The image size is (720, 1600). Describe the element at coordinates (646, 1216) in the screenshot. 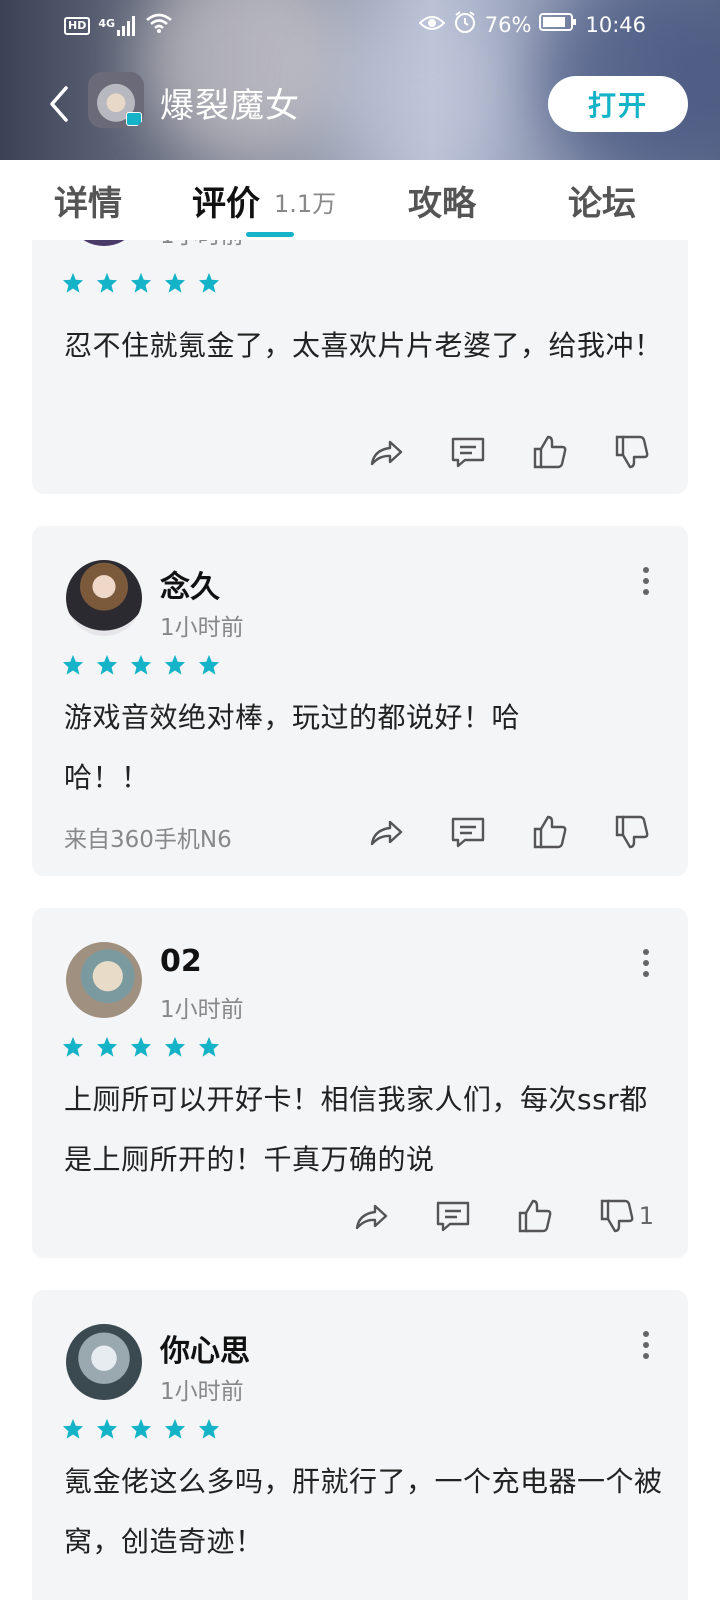

I see `dislike-count: 1` at that location.